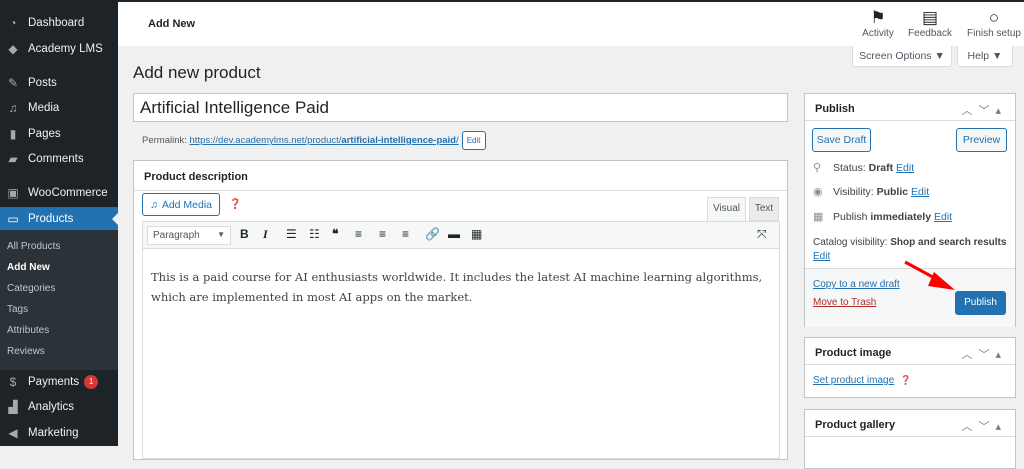 This screenshot has width=1024, height=469. Describe the element at coordinates (930, 17) in the screenshot. I see `feedback-icon: ▤` at that location.